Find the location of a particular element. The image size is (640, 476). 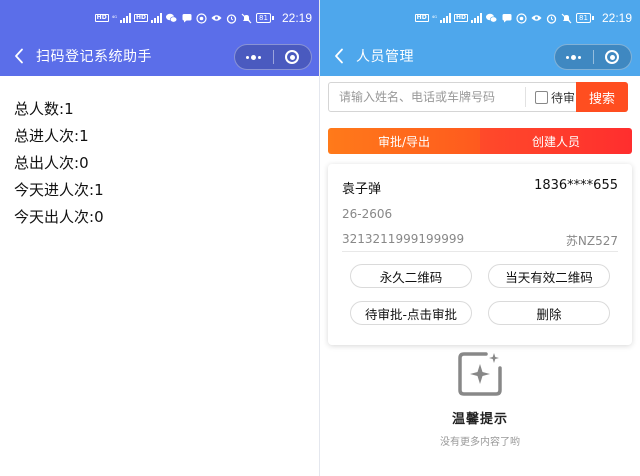

pending-approval-button: 待审批-点击审批 is located at coordinates (411, 313).